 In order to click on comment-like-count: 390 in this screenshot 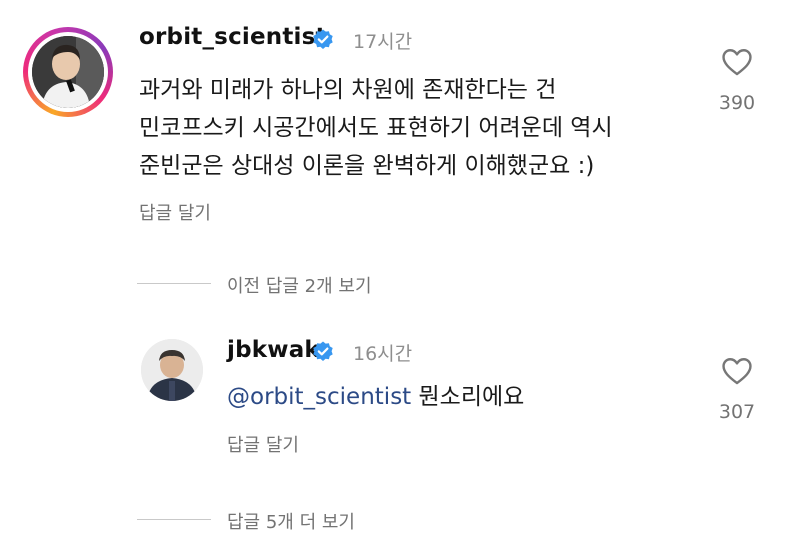, I will do `click(737, 103)`.